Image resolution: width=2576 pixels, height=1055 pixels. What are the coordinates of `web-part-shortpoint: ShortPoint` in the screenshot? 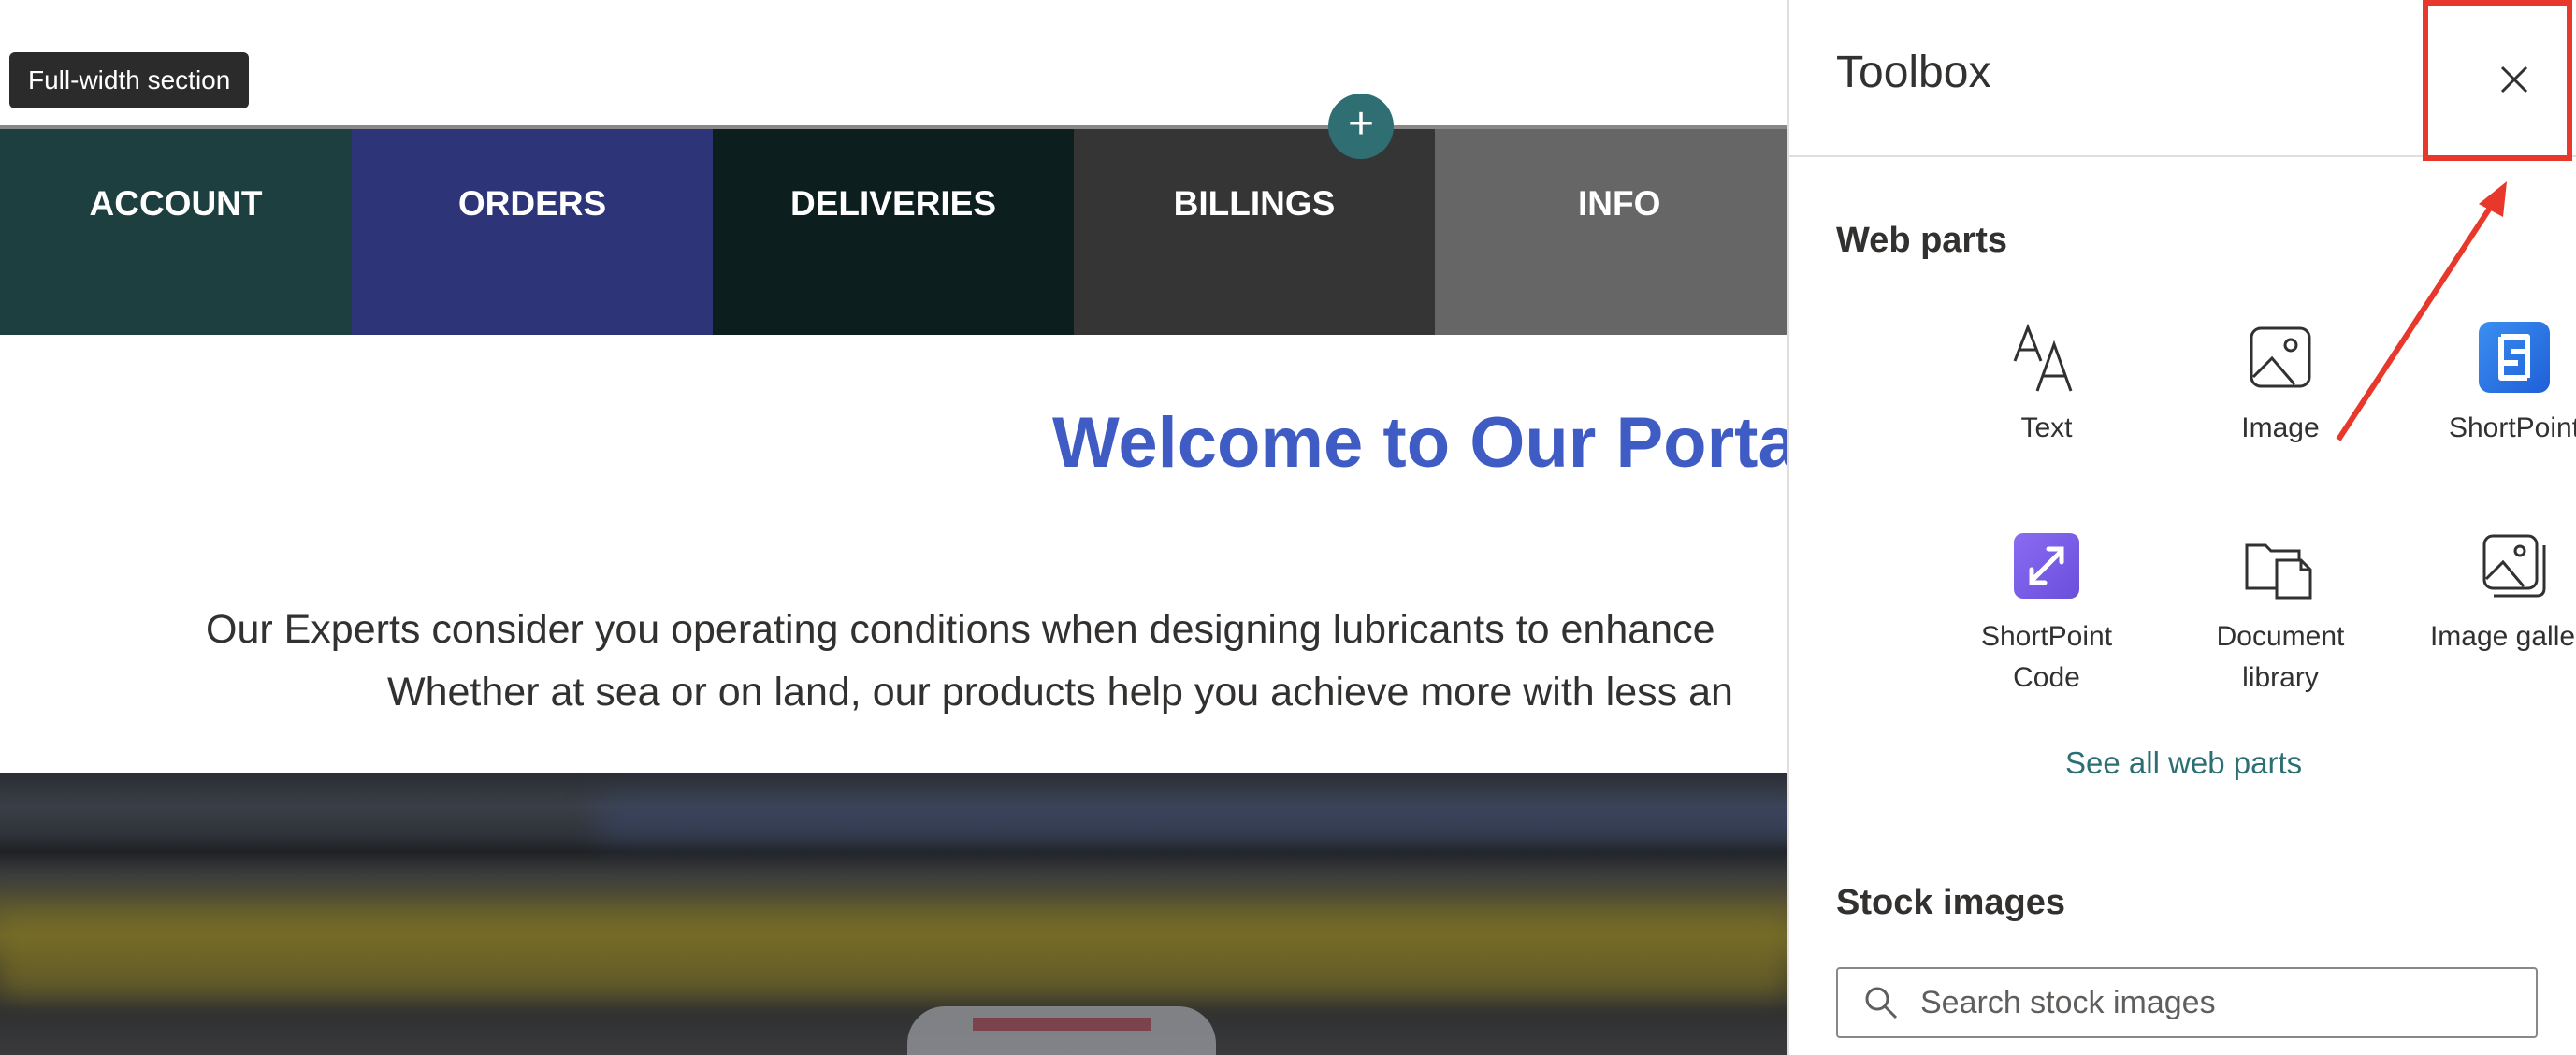 It's located at (2493, 384).